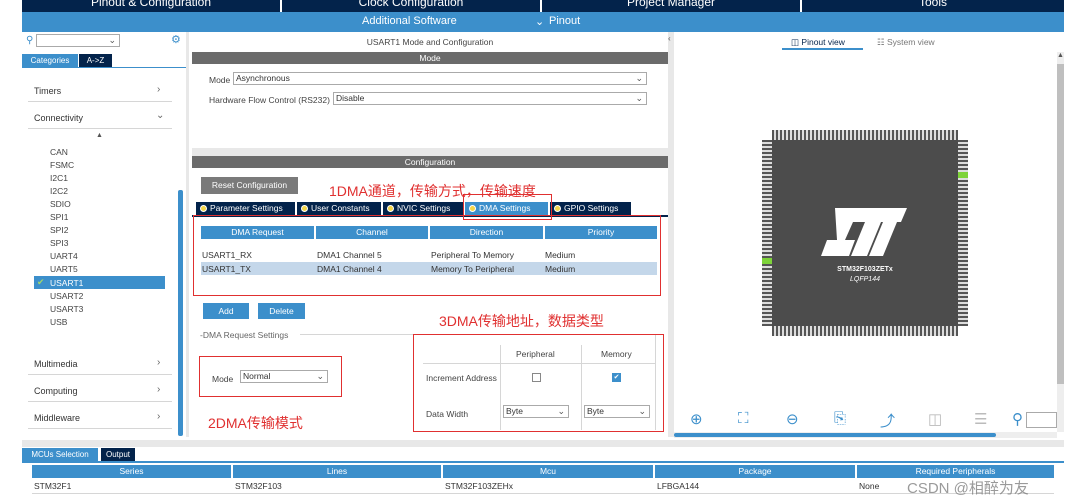 The width and height of the screenshot is (1072, 503). Describe the element at coordinates (59, 152) in the screenshot. I see `peripheral-can: CAN` at that location.